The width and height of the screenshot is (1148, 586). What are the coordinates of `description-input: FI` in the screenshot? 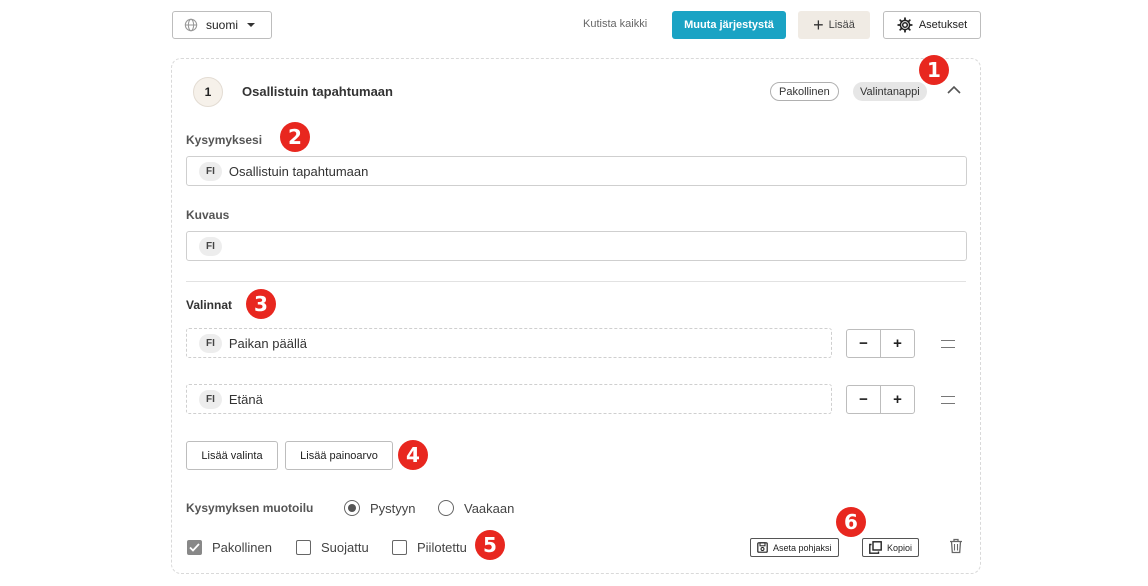 It's located at (576, 246).